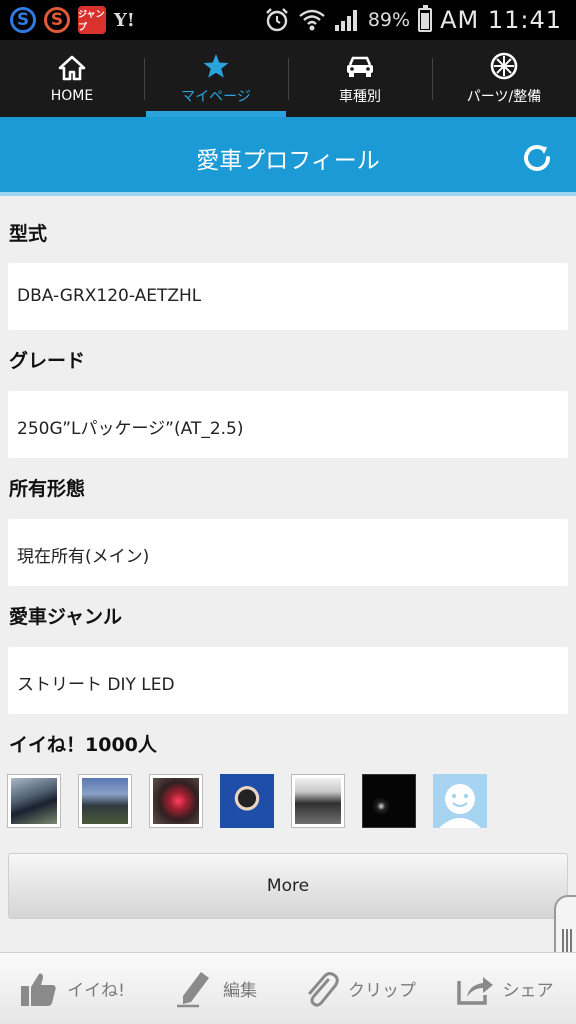 This screenshot has width=576, height=1024. Describe the element at coordinates (72, 68) in the screenshot. I see `home-icon` at that location.